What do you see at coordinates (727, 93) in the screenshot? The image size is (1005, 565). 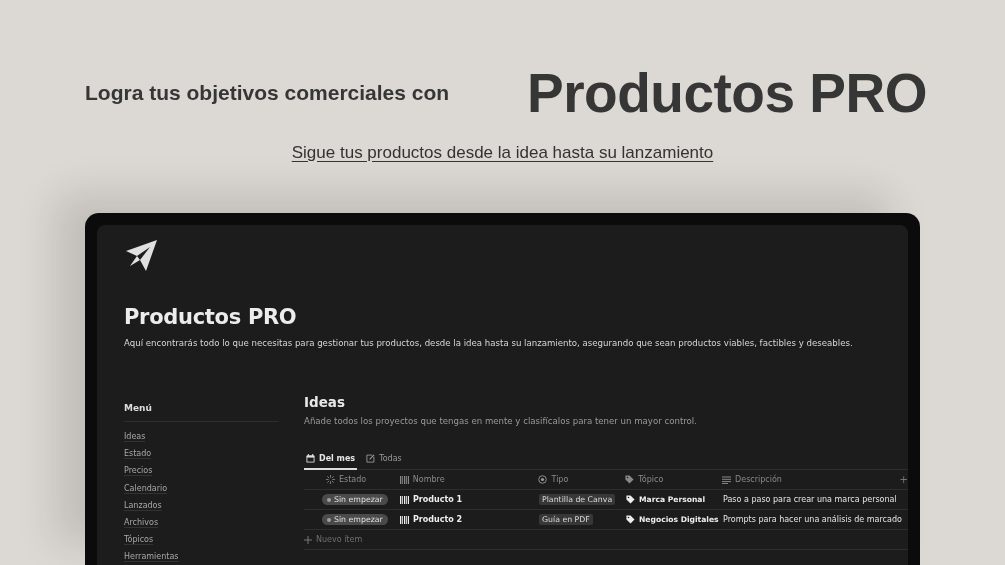 I see `hero-title: Productos PRO` at bounding box center [727, 93].